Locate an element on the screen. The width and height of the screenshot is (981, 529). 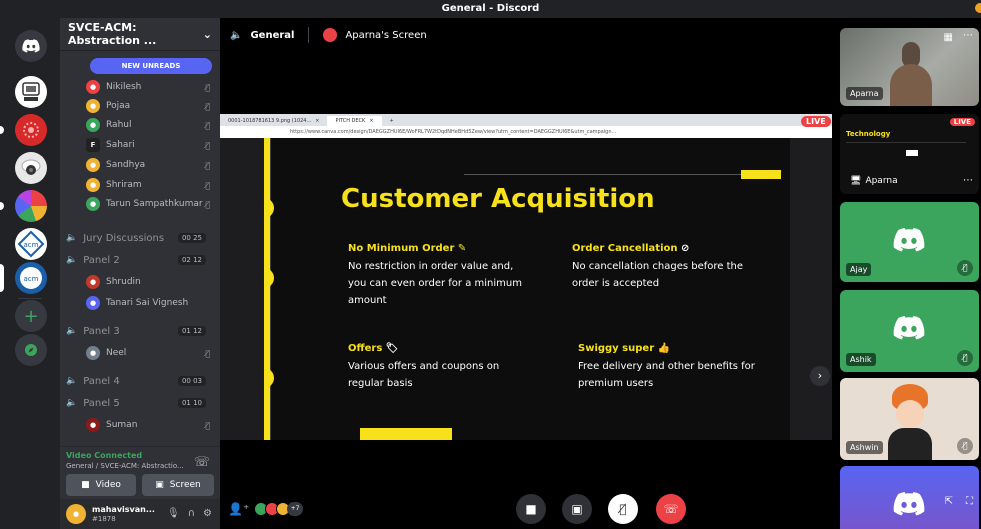
voice-channel-jury: 🔈 Jury Discussions 00 25 is located at coordinates (141, 238).